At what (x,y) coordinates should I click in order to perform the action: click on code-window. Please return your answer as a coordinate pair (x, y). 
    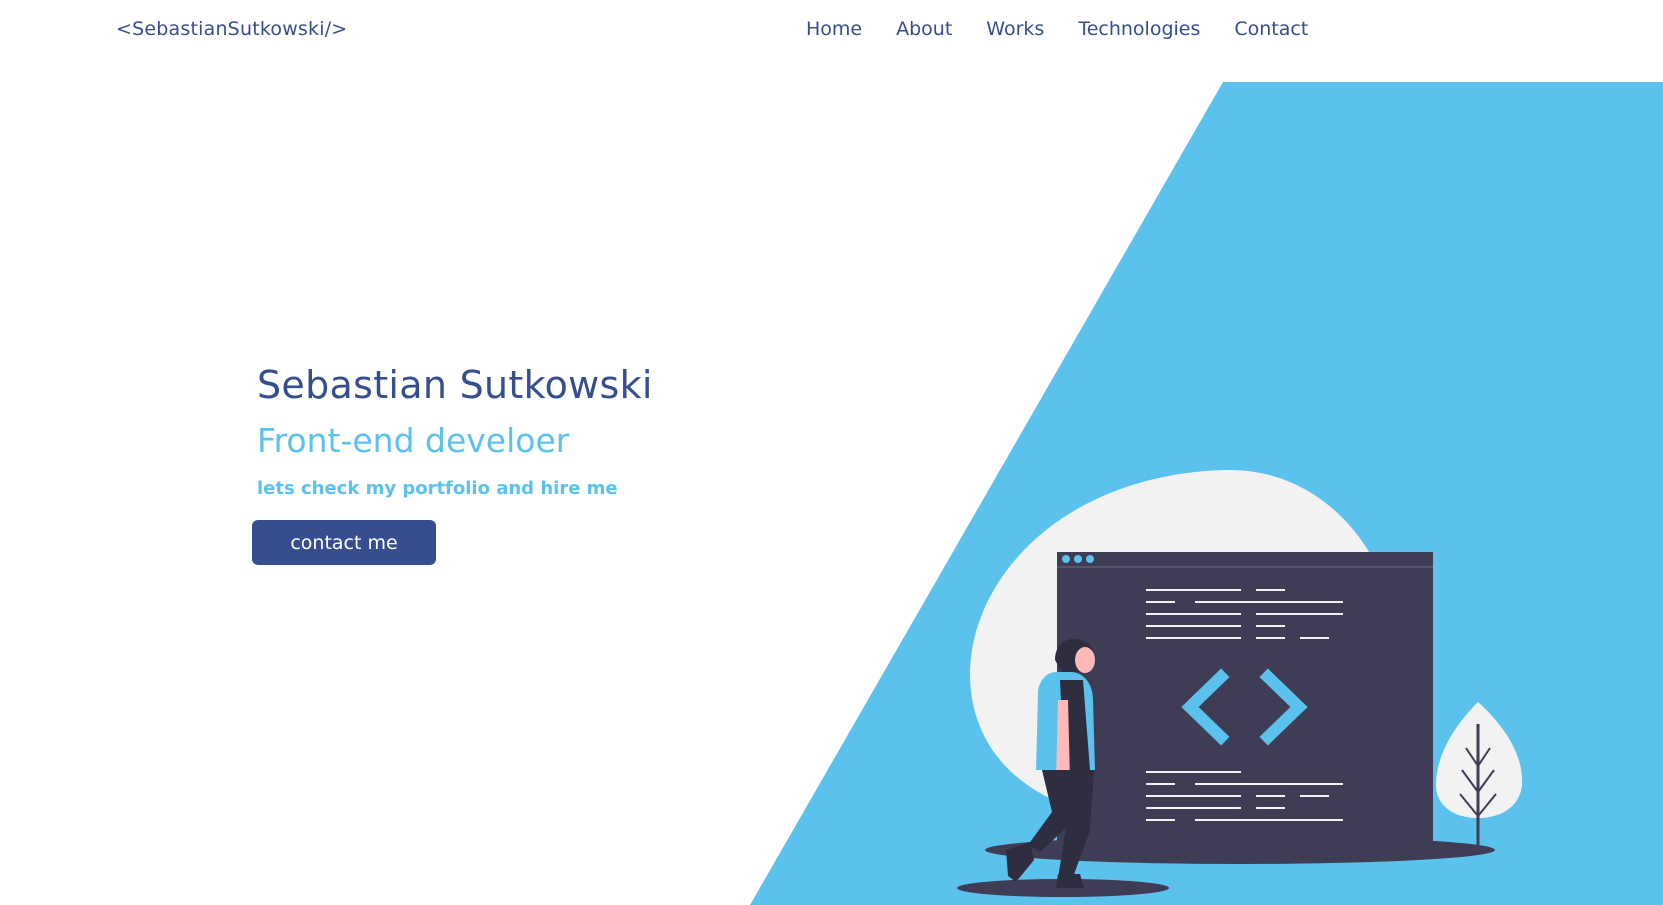
    Looking at the image, I should click on (1245, 699).